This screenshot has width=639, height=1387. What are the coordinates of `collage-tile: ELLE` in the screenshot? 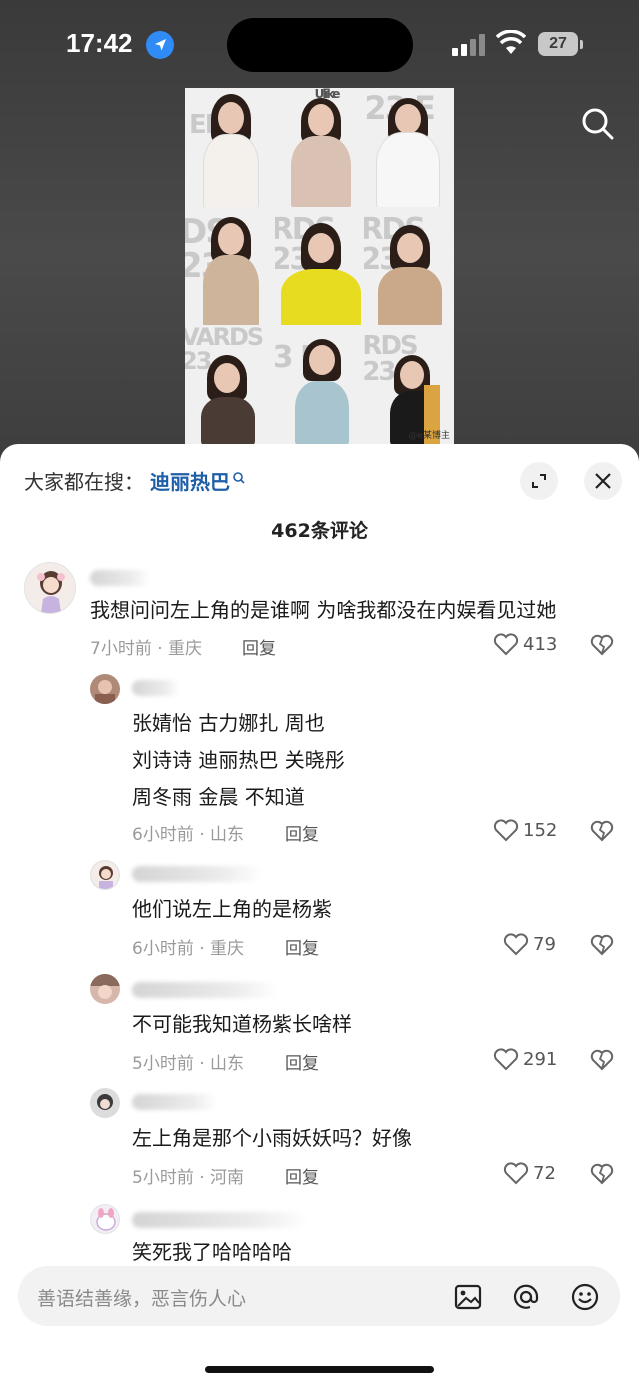 It's located at (230, 147).